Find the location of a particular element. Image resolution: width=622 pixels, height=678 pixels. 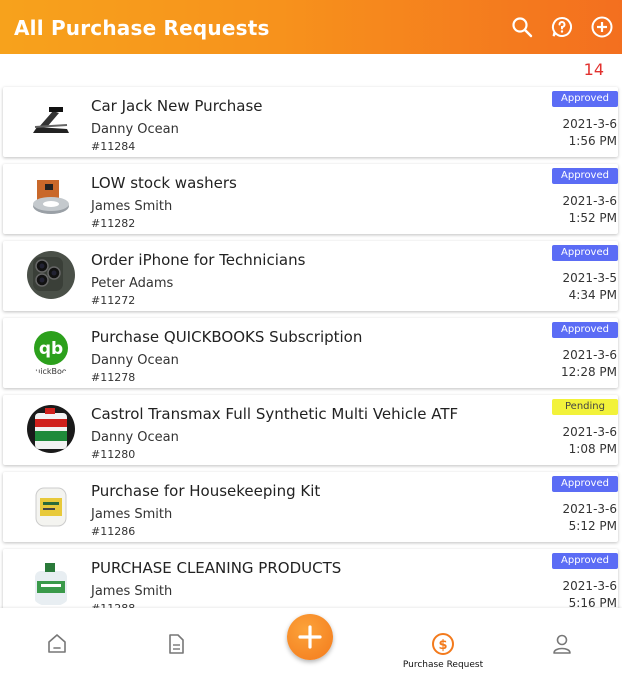

request-time: 1:08 PM is located at coordinates (592, 449).